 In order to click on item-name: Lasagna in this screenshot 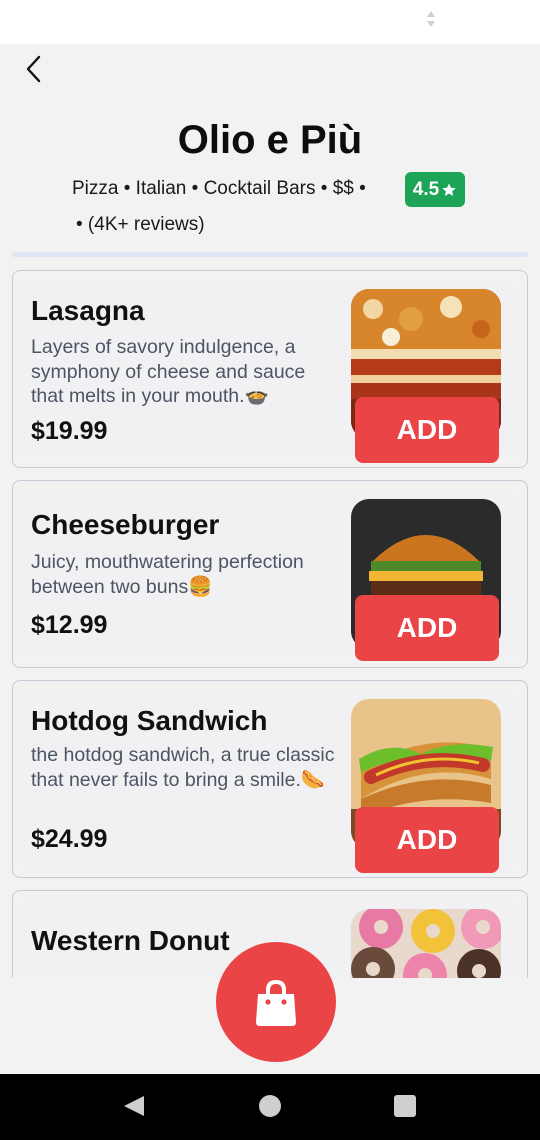, I will do `click(88, 310)`.